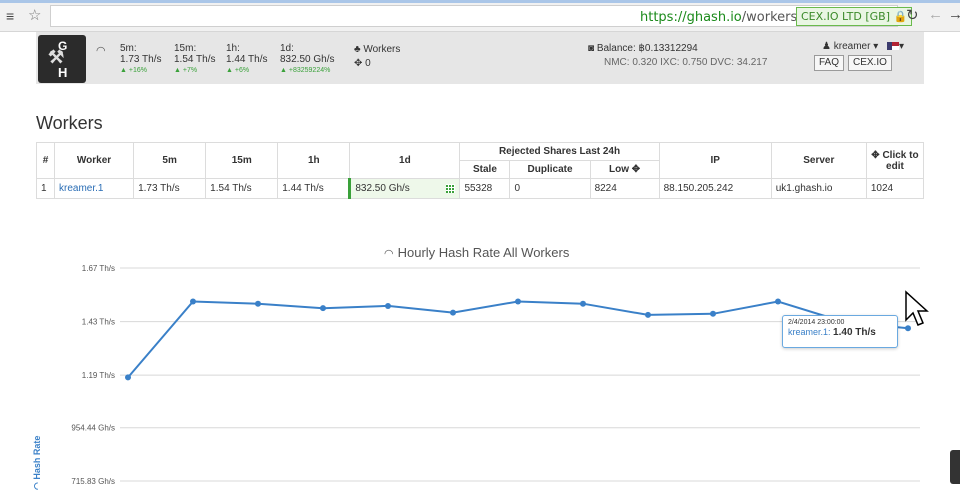 This screenshot has height=498, width=960. Describe the element at coordinates (912, 15) in the screenshot. I see `reload-icon: ↻` at that location.